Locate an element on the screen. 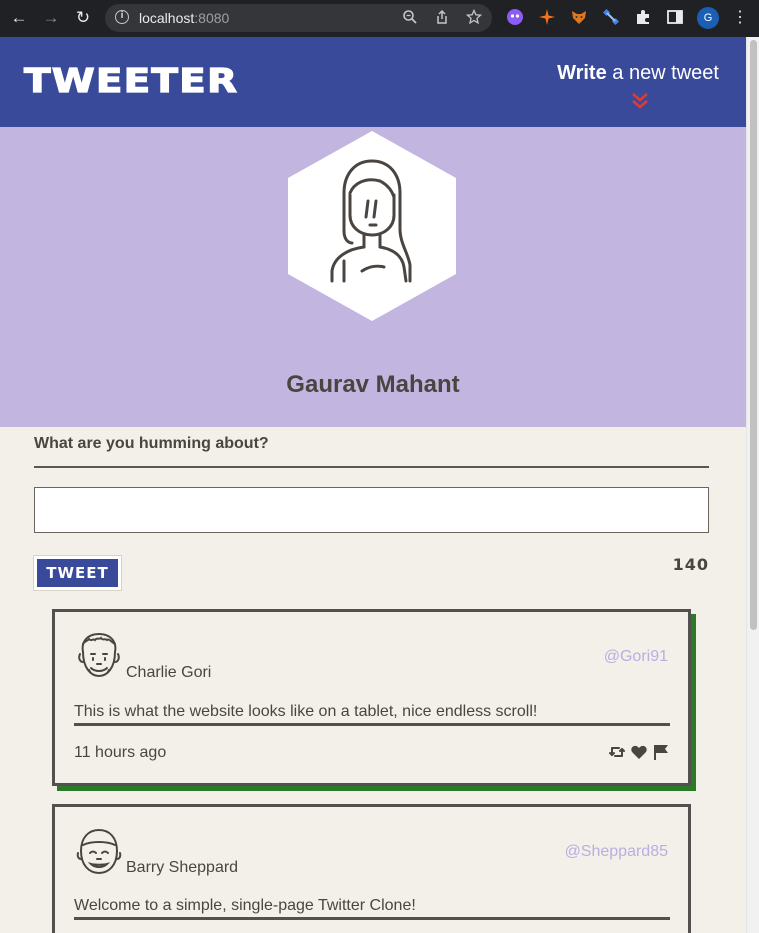 This screenshot has height=933, width=759. url-host: localhost is located at coordinates (167, 18).